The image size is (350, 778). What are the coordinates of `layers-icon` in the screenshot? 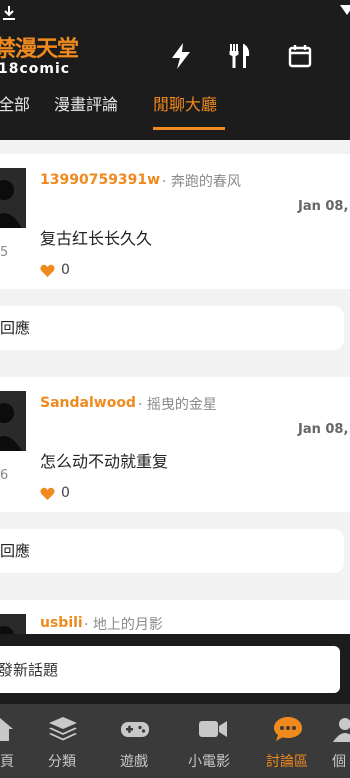 It's located at (63, 729).